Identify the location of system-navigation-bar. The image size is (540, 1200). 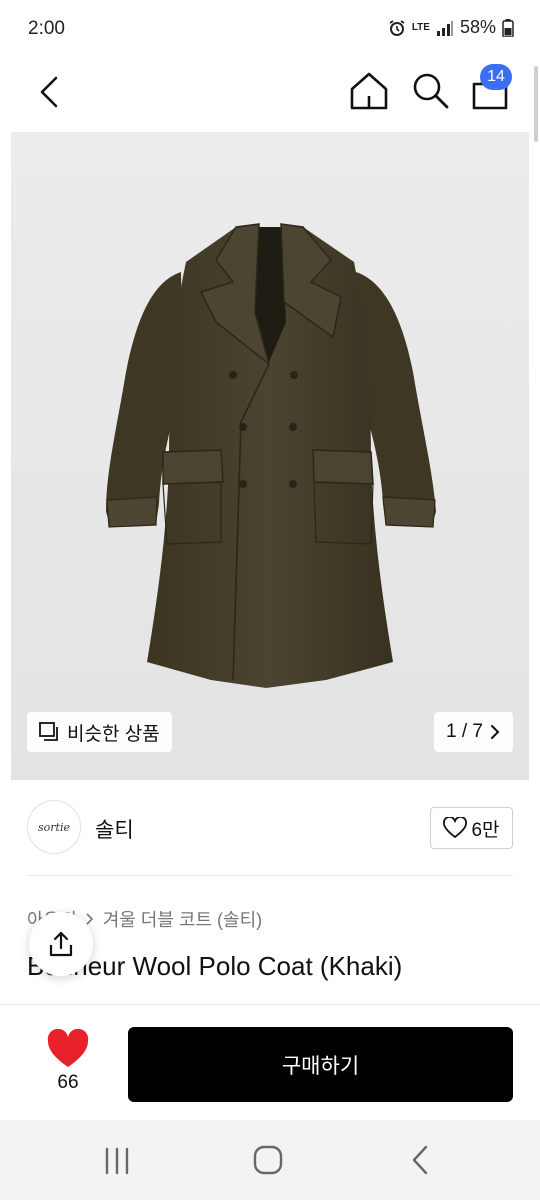
(270, 1160).